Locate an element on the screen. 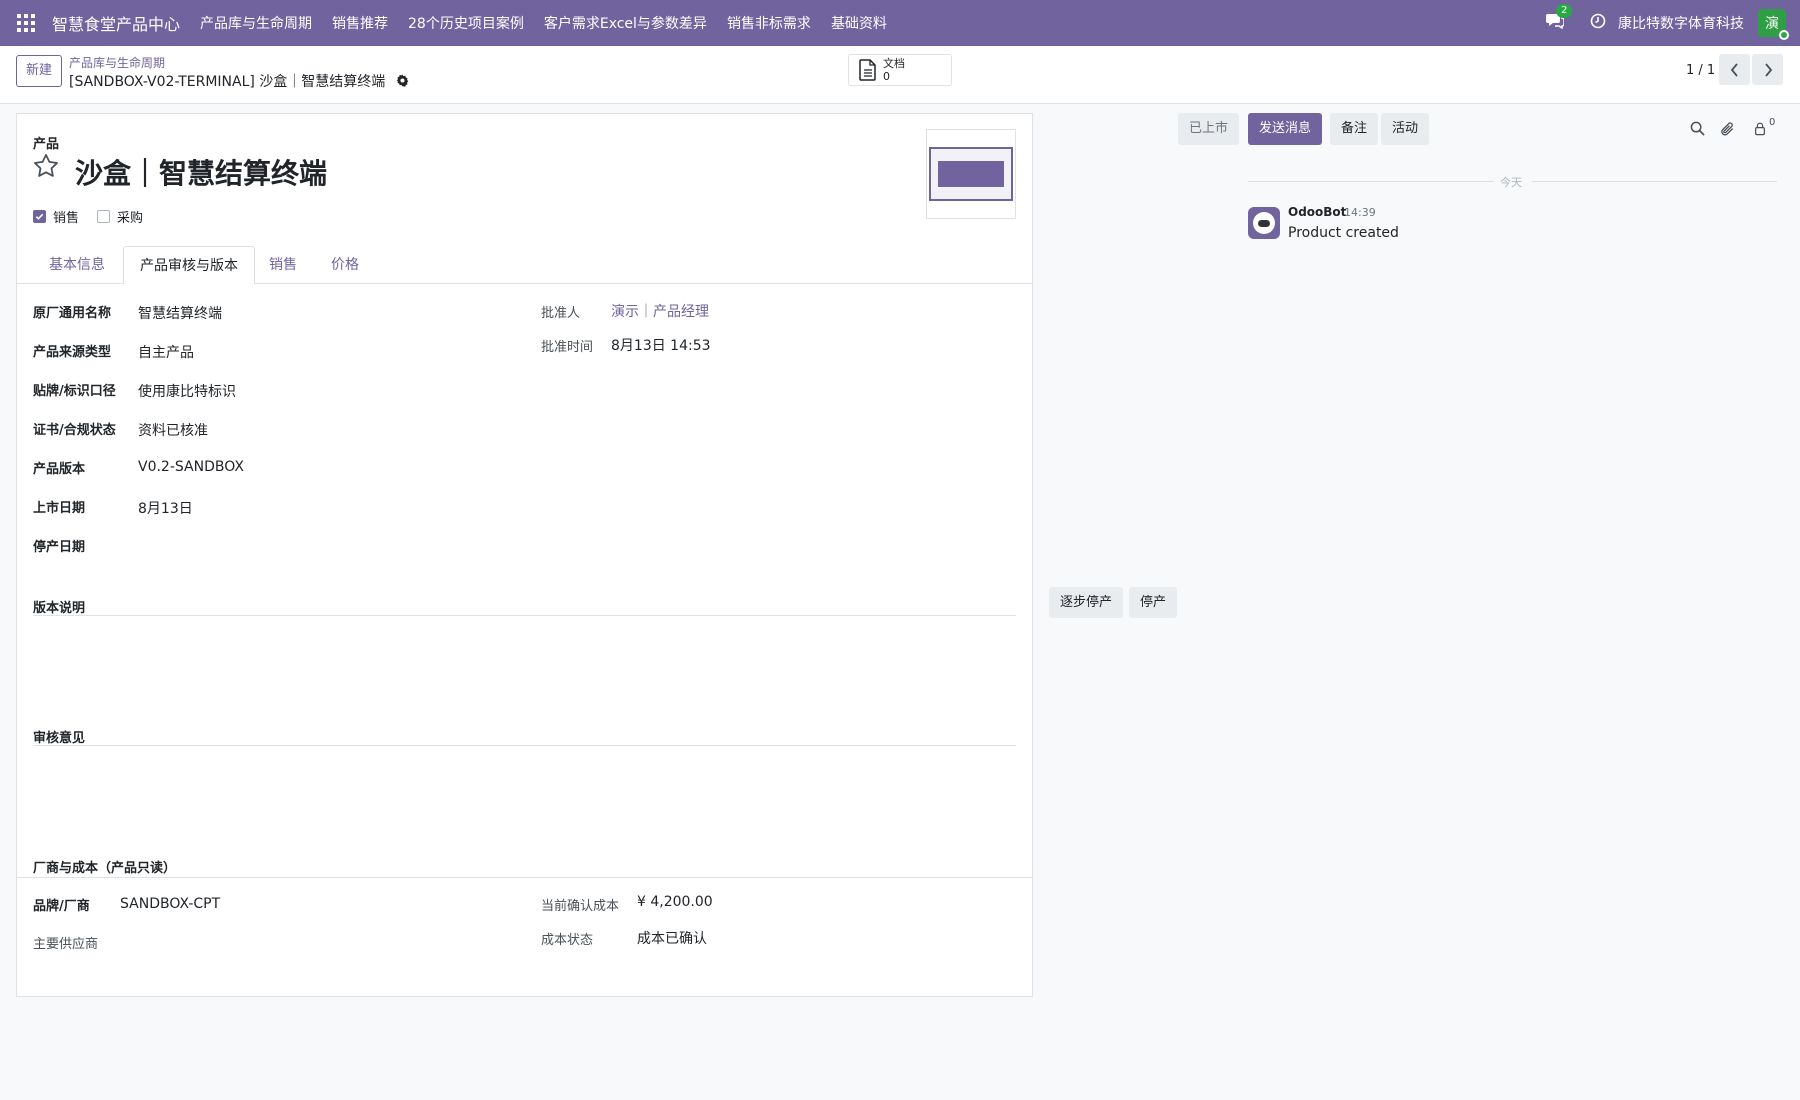 The height and width of the screenshot is (1100, 1800). field-label-brand: 品牌/厂商 is located at coordinates (61, 906).